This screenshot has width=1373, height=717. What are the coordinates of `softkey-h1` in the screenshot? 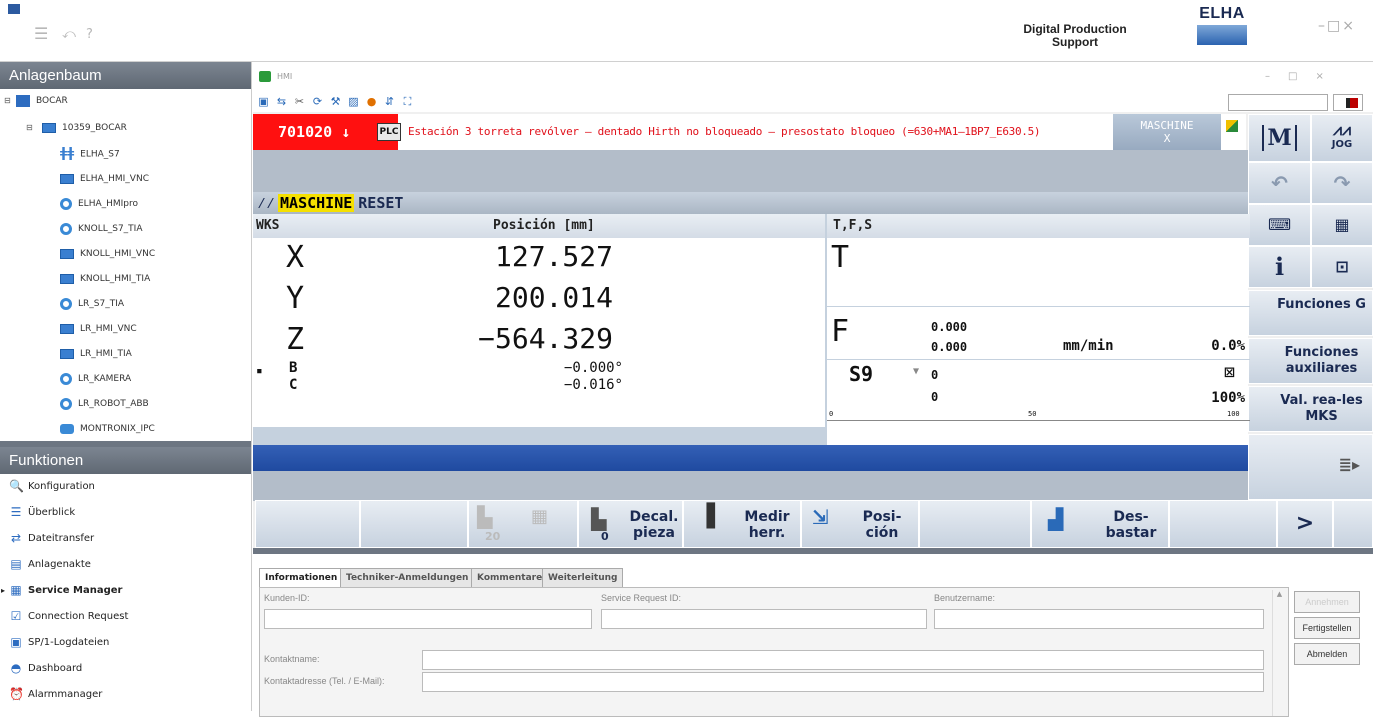 It's located at (307, 524).